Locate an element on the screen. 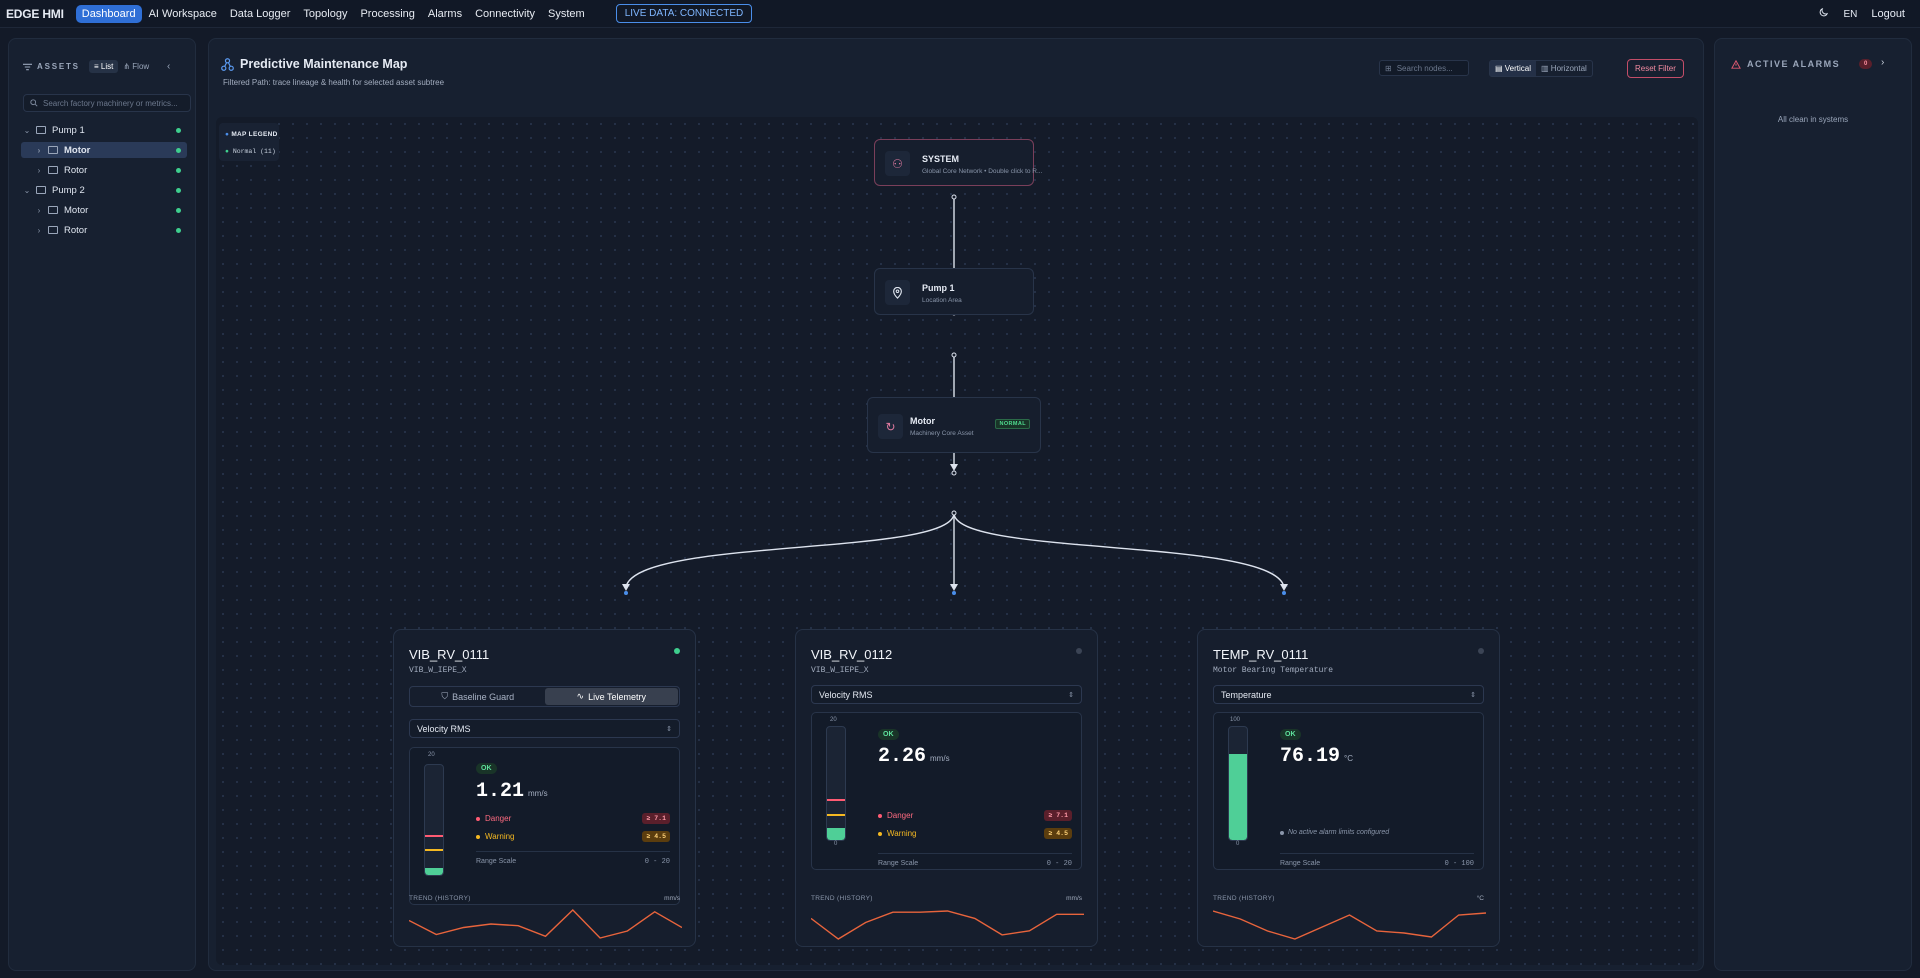 The height and width of the screenshot is (978, 1920). tree-item-label: Rotor is located at coordinates (76, 230).